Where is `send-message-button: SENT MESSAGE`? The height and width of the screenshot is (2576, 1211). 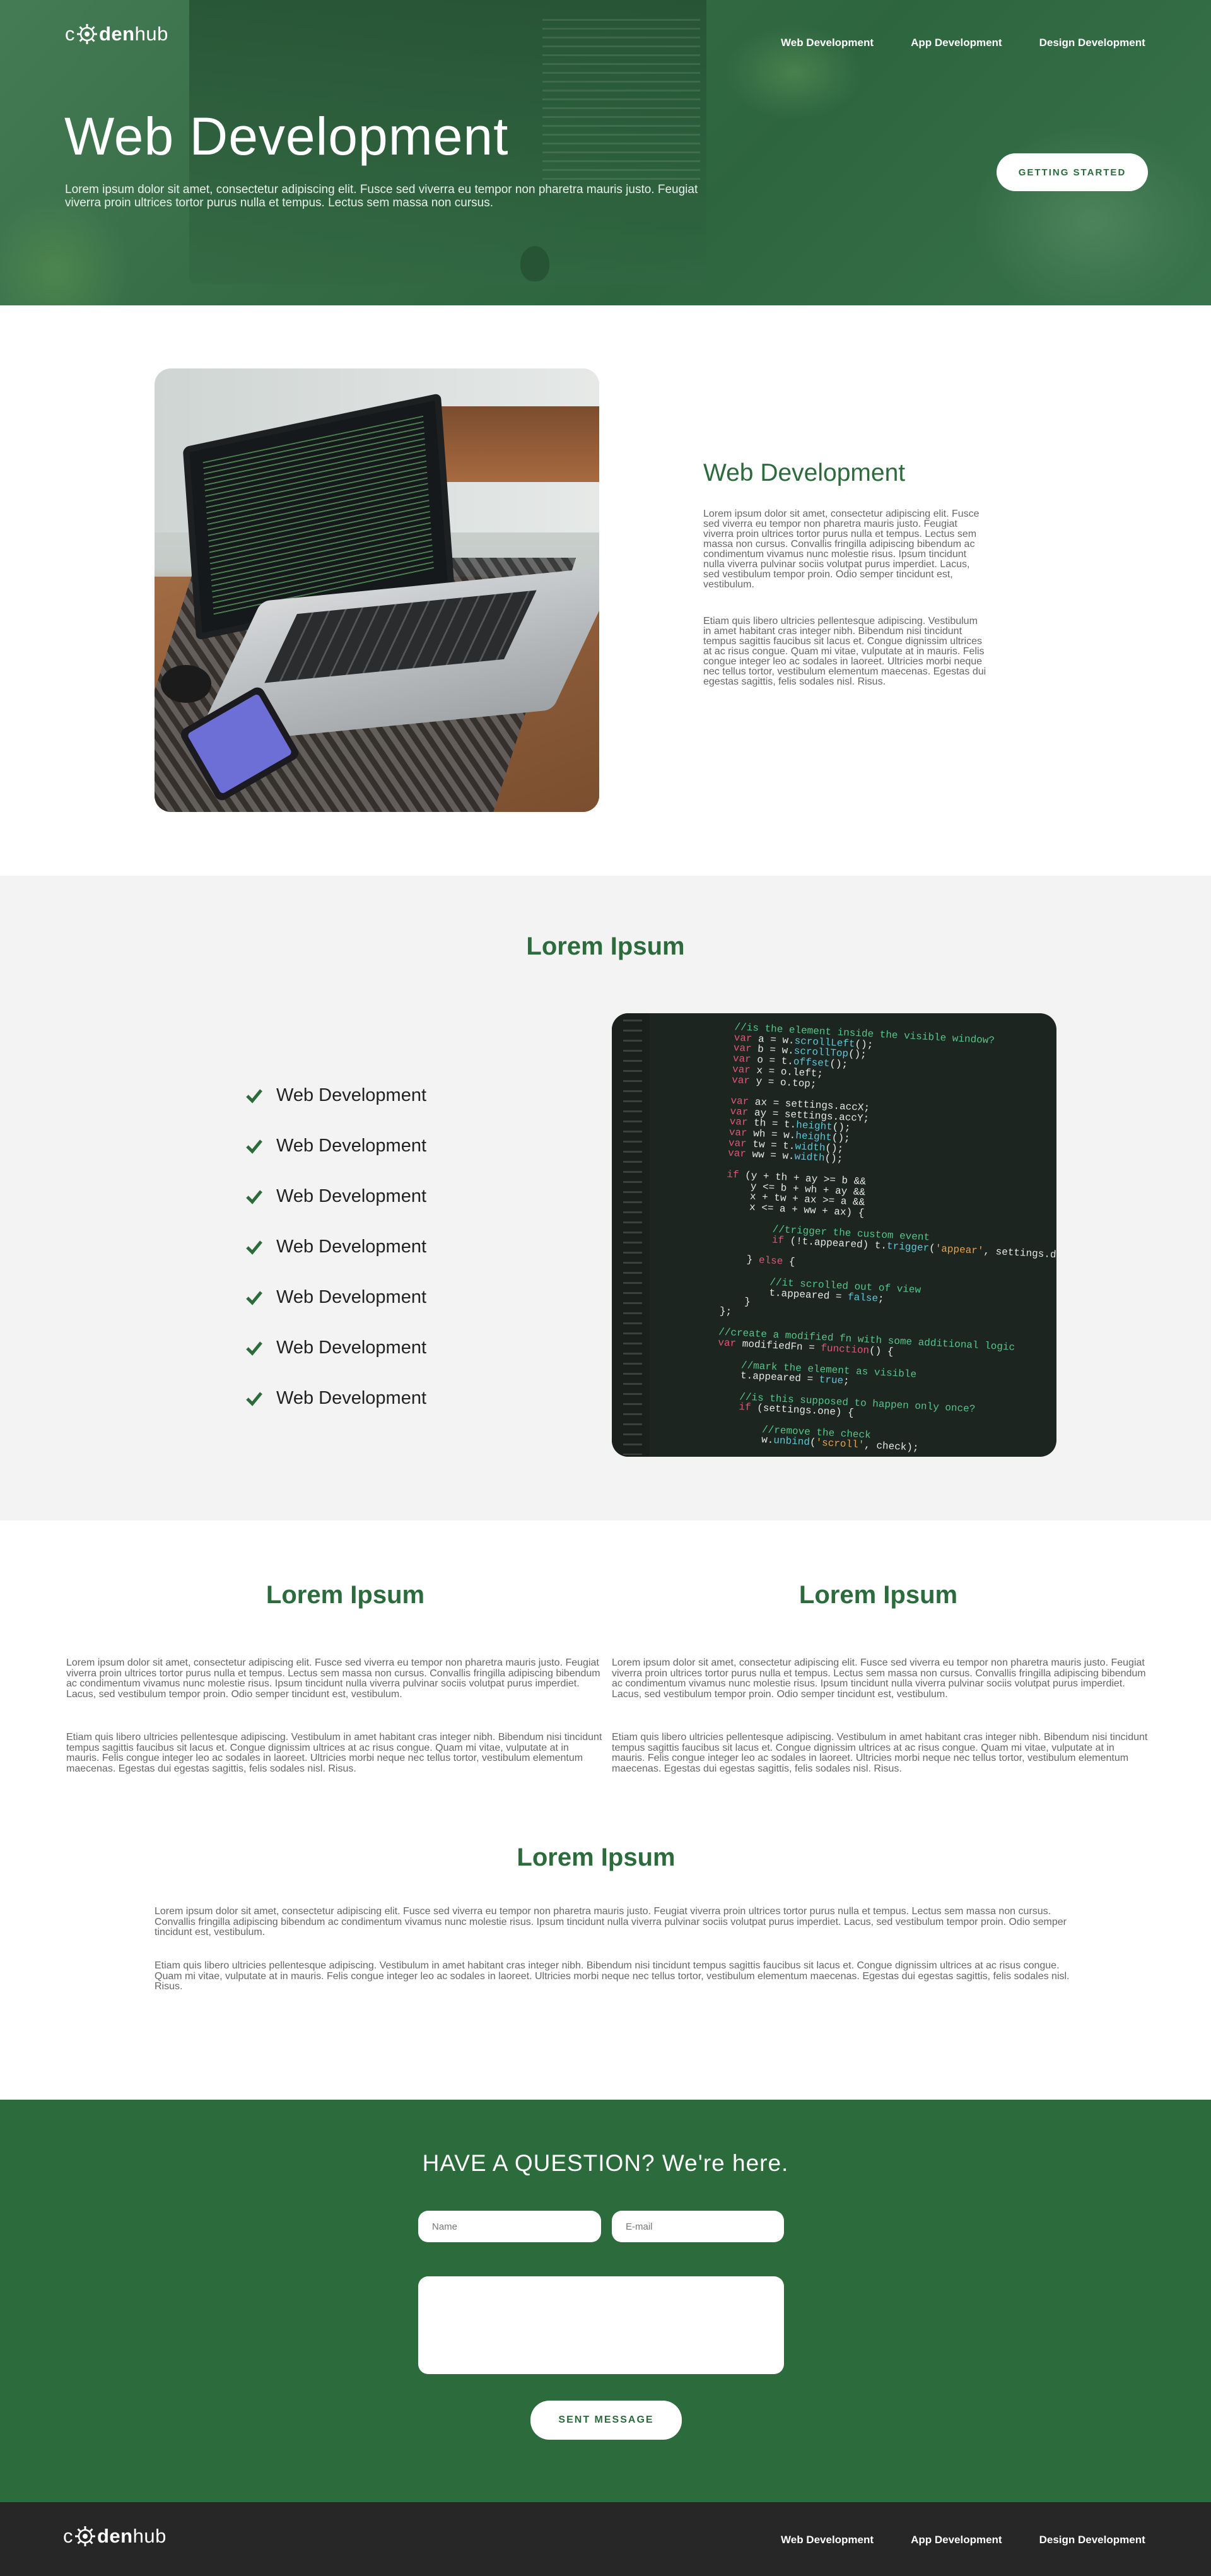
send-message-button: SENT MESSAGE is located at coordinates (606, 2420).